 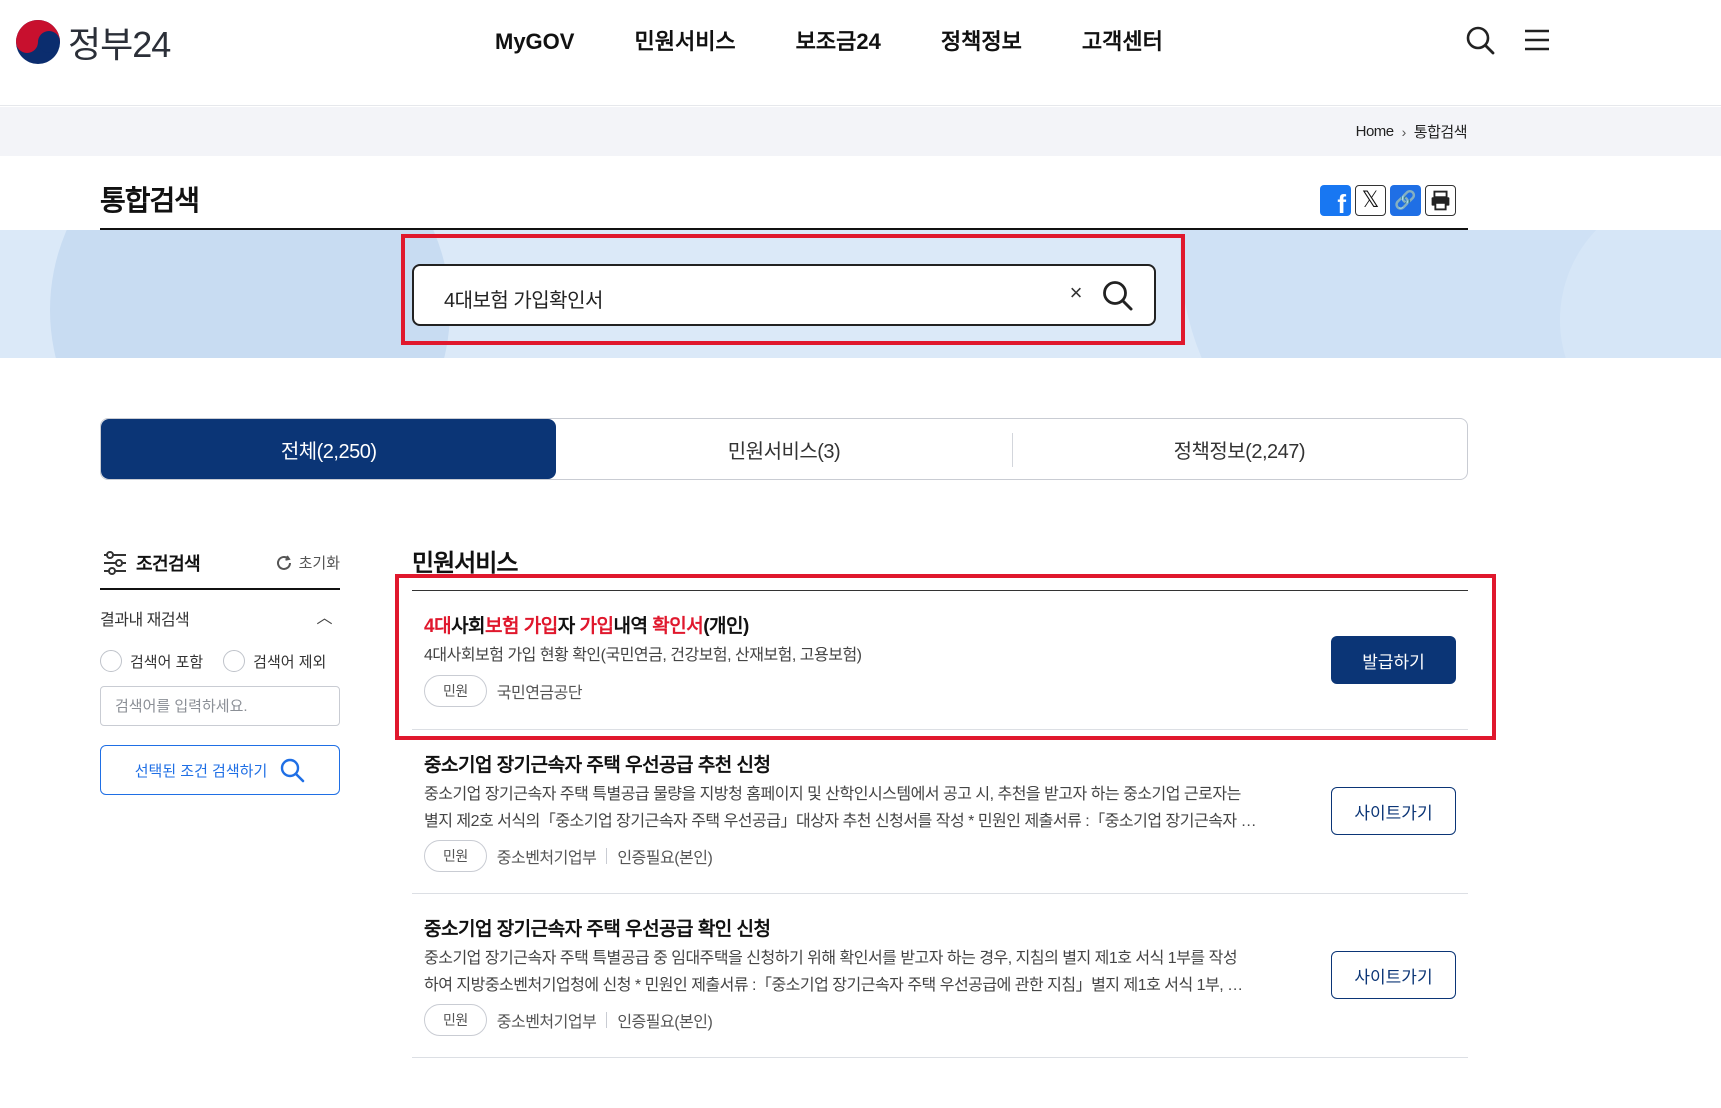 What do you see at coordinates (838, 42) in the screenshot?
I see `nav-subsidy24: 보조금24` at bounding box center [838, 42].